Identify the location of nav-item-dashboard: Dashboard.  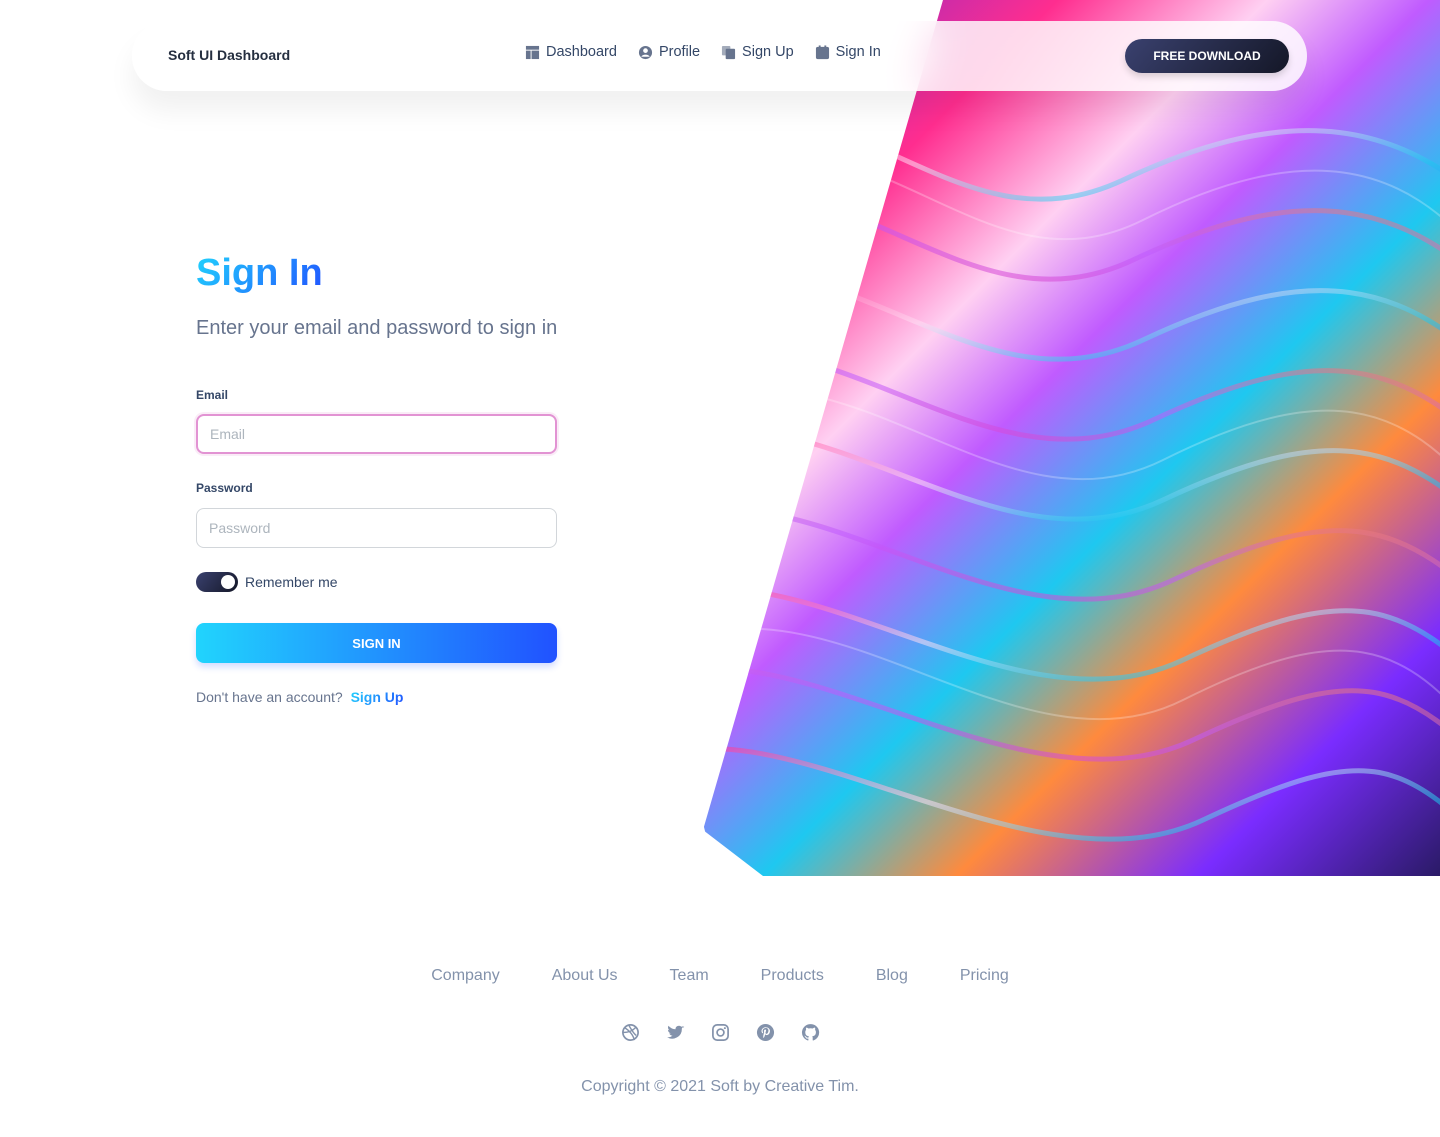
(571, 52).